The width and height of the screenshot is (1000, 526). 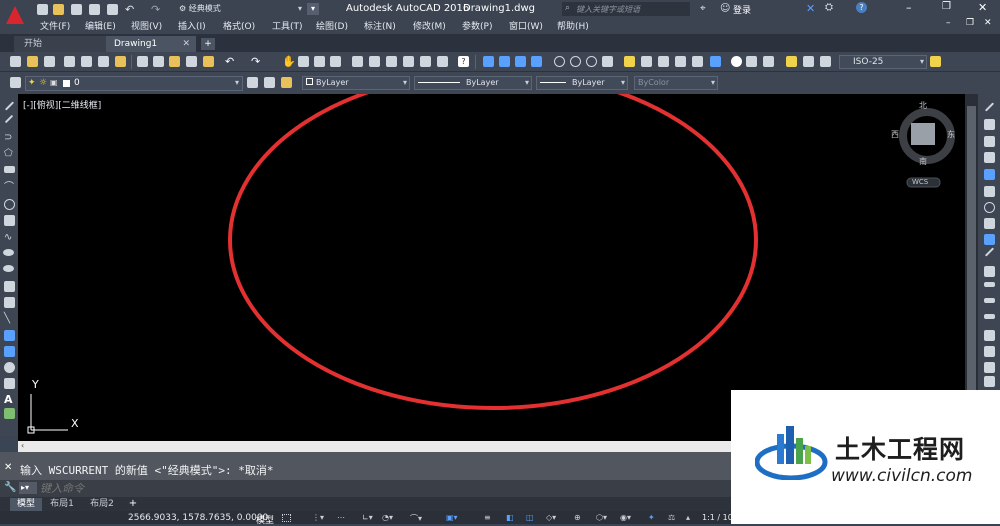 I want to click on redo-tool-icon: ↷, so click(x=256, y=61).